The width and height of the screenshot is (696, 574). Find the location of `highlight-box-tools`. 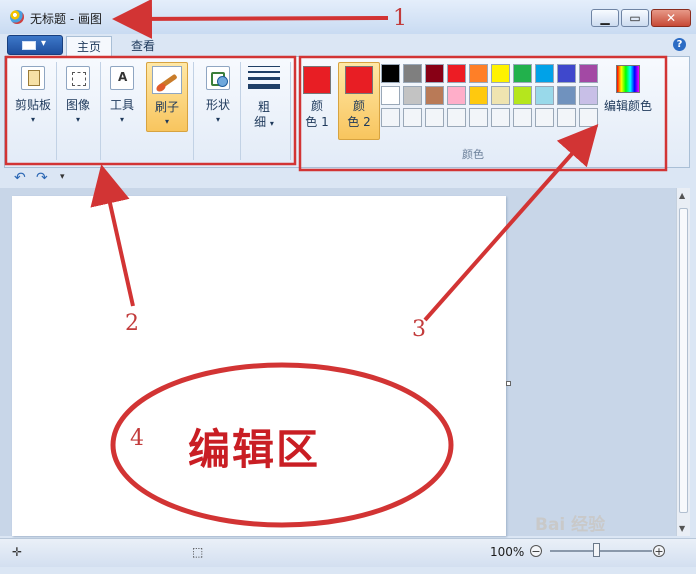

highlight-box-tools is located at coordinates (150, 110).